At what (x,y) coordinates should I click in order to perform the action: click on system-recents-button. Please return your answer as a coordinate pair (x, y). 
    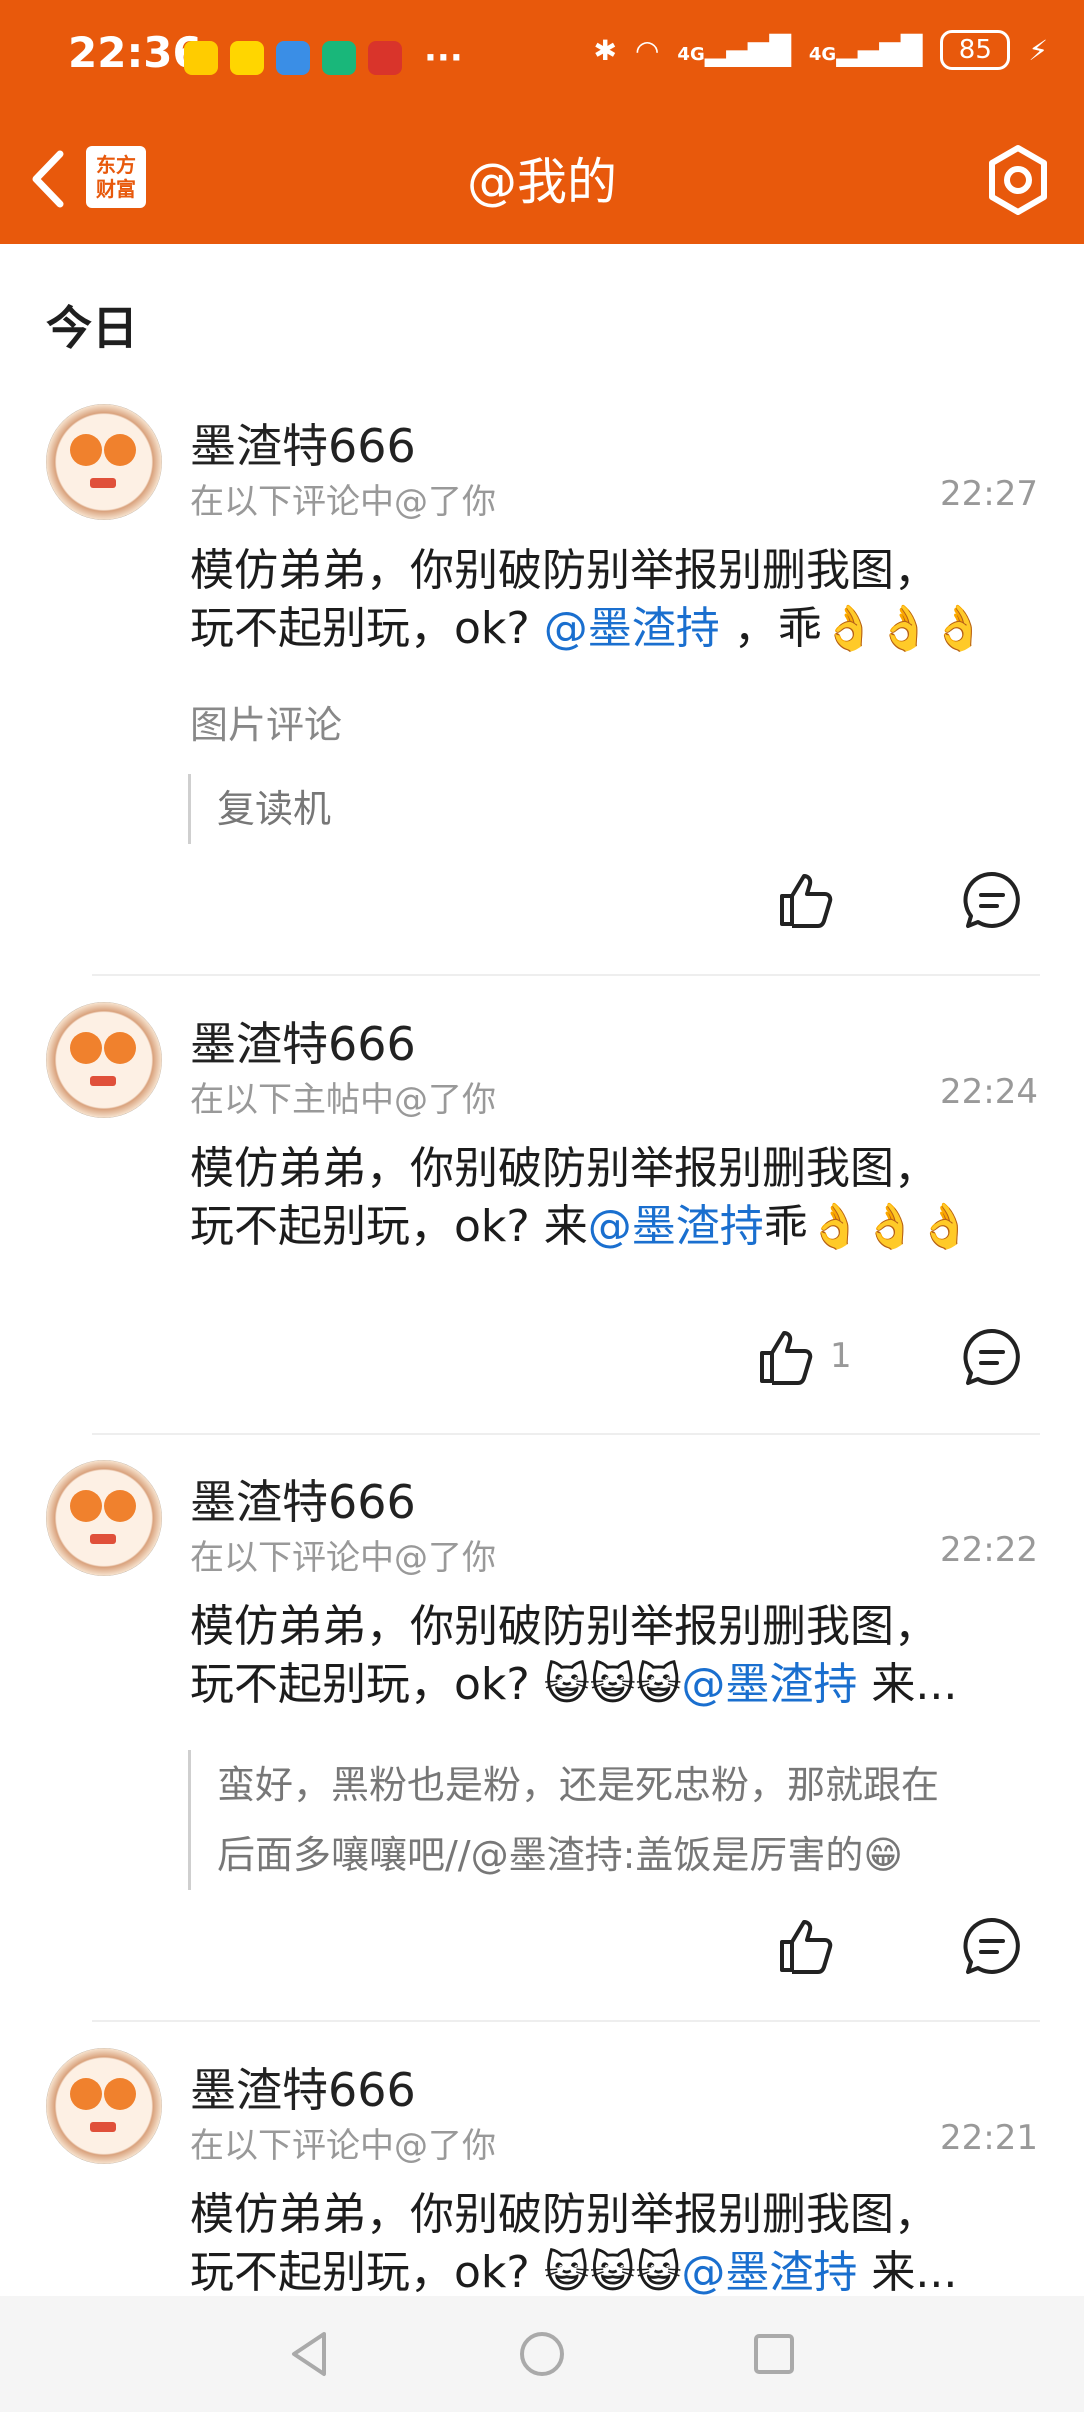
    Looking at the image, I should click on (774, 2354).